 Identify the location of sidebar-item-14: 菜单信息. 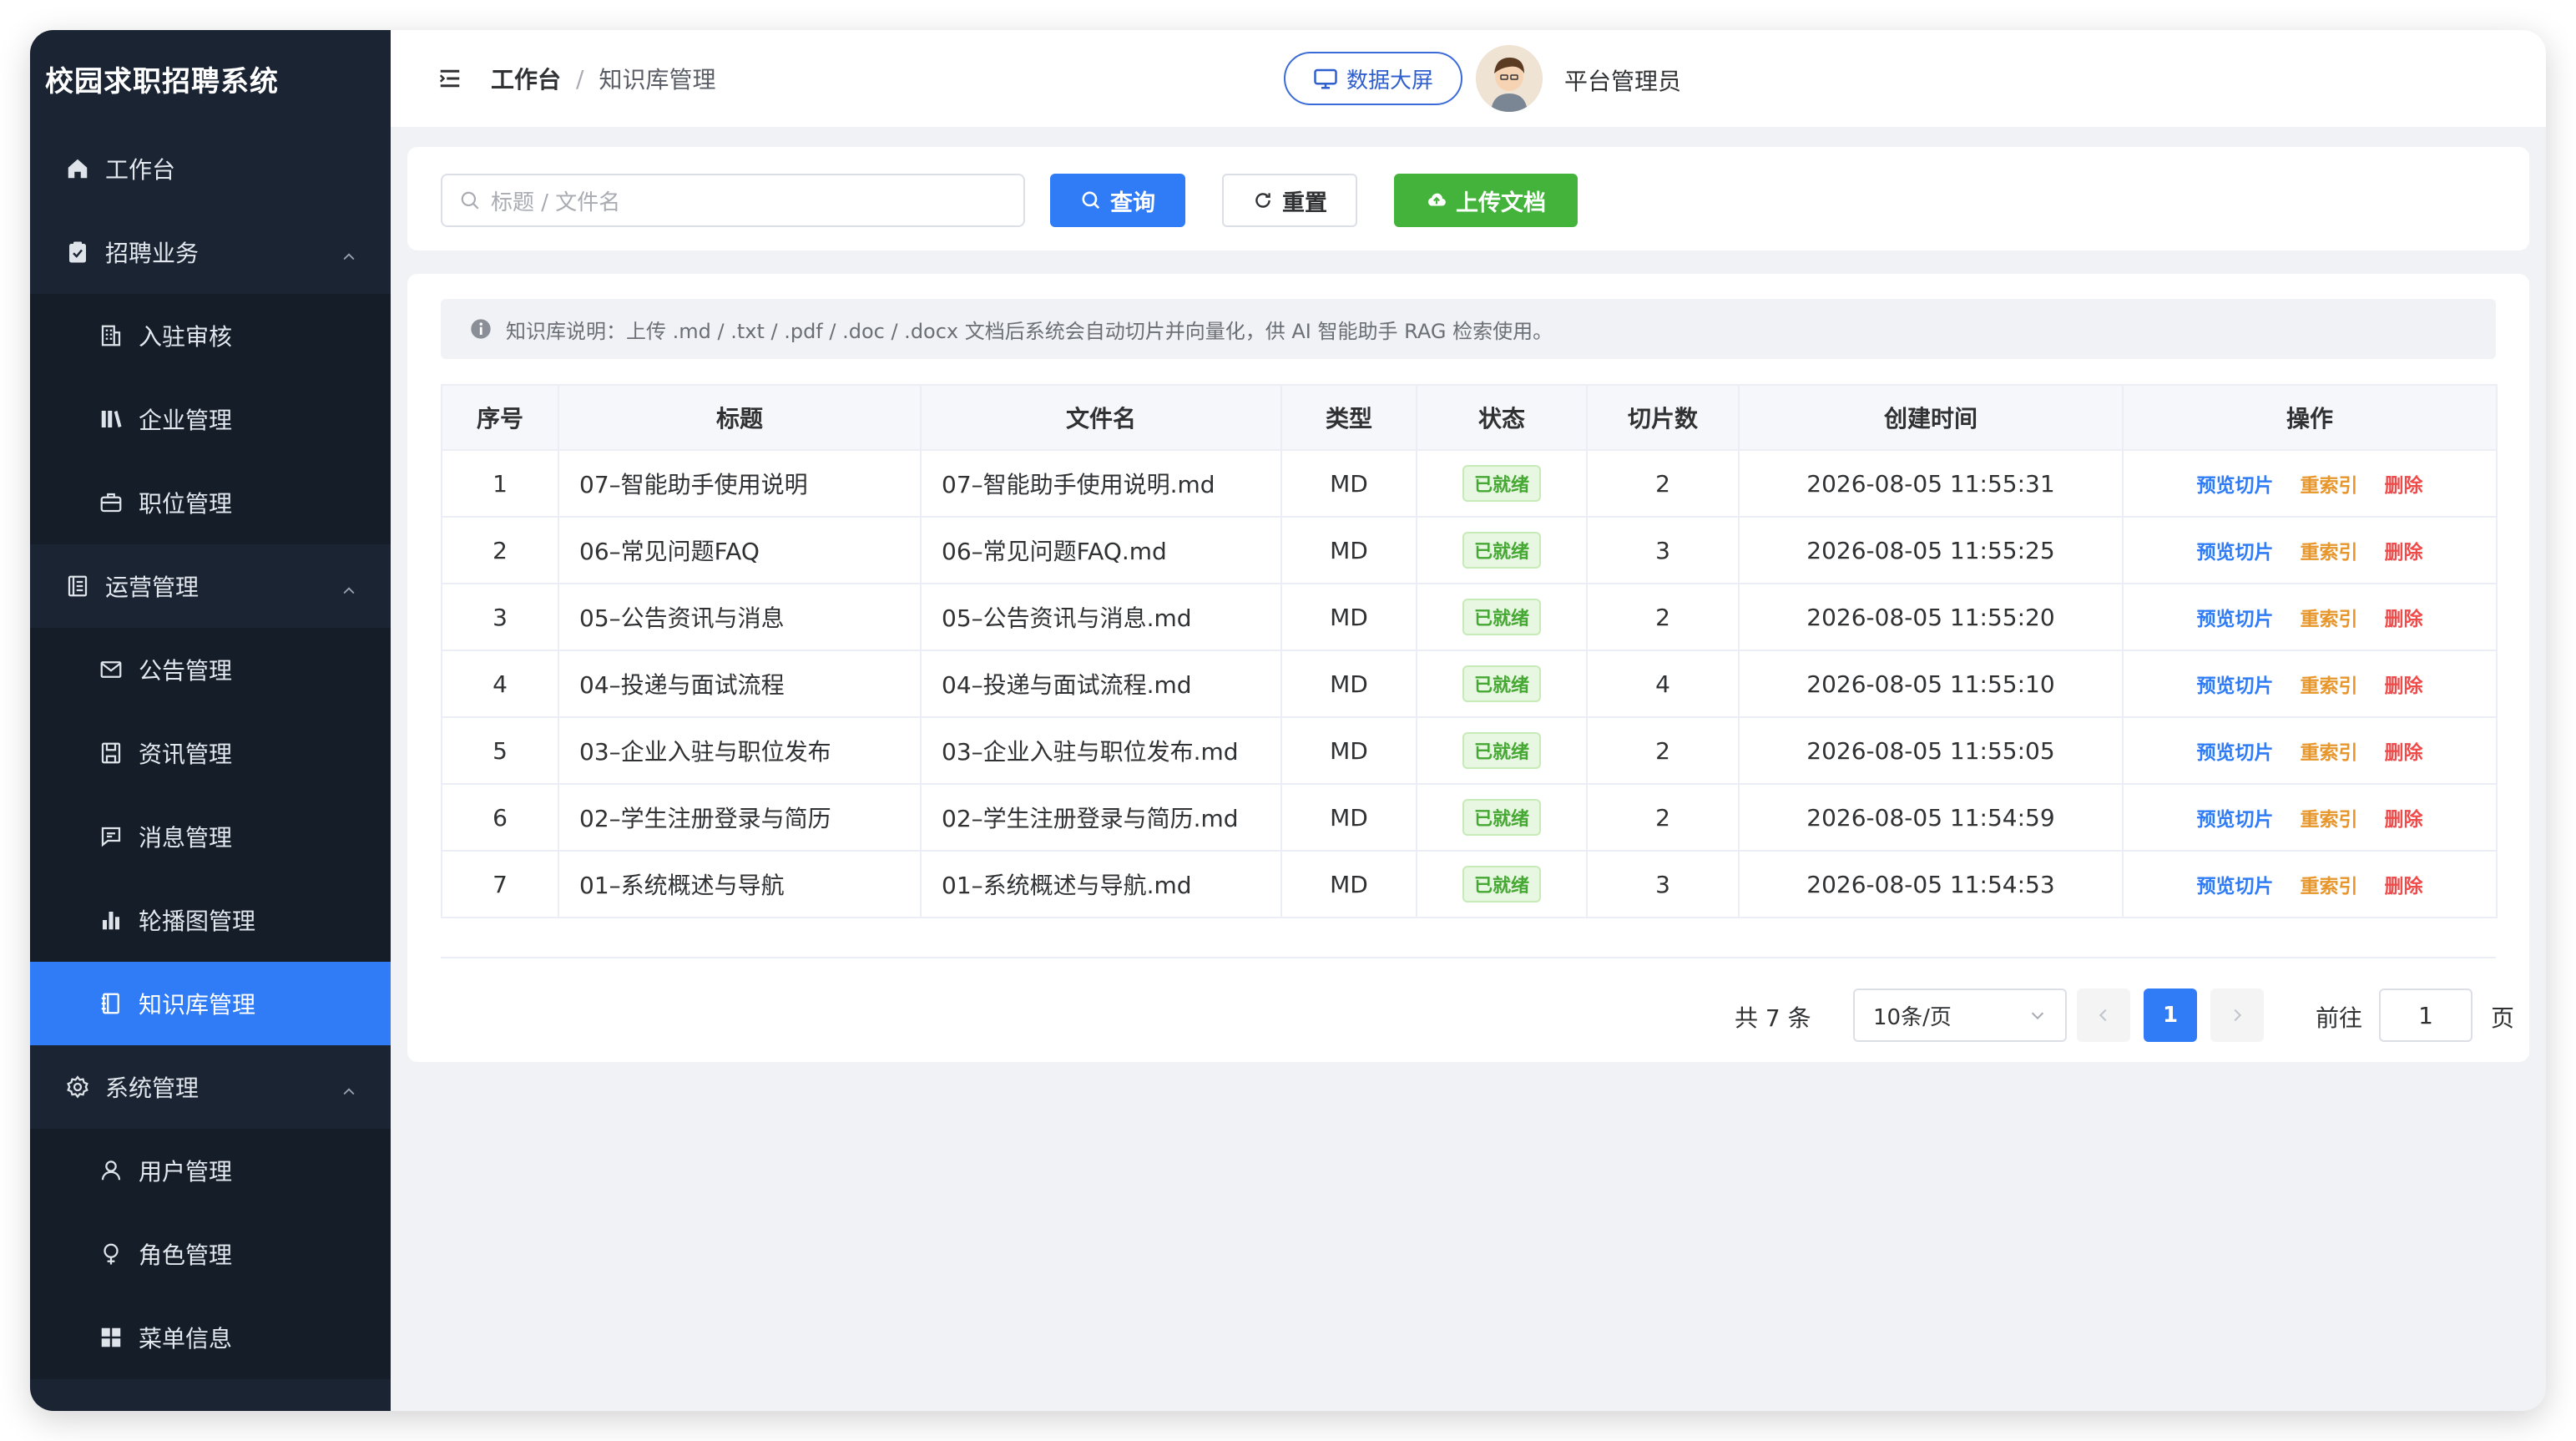
(210, 1337).